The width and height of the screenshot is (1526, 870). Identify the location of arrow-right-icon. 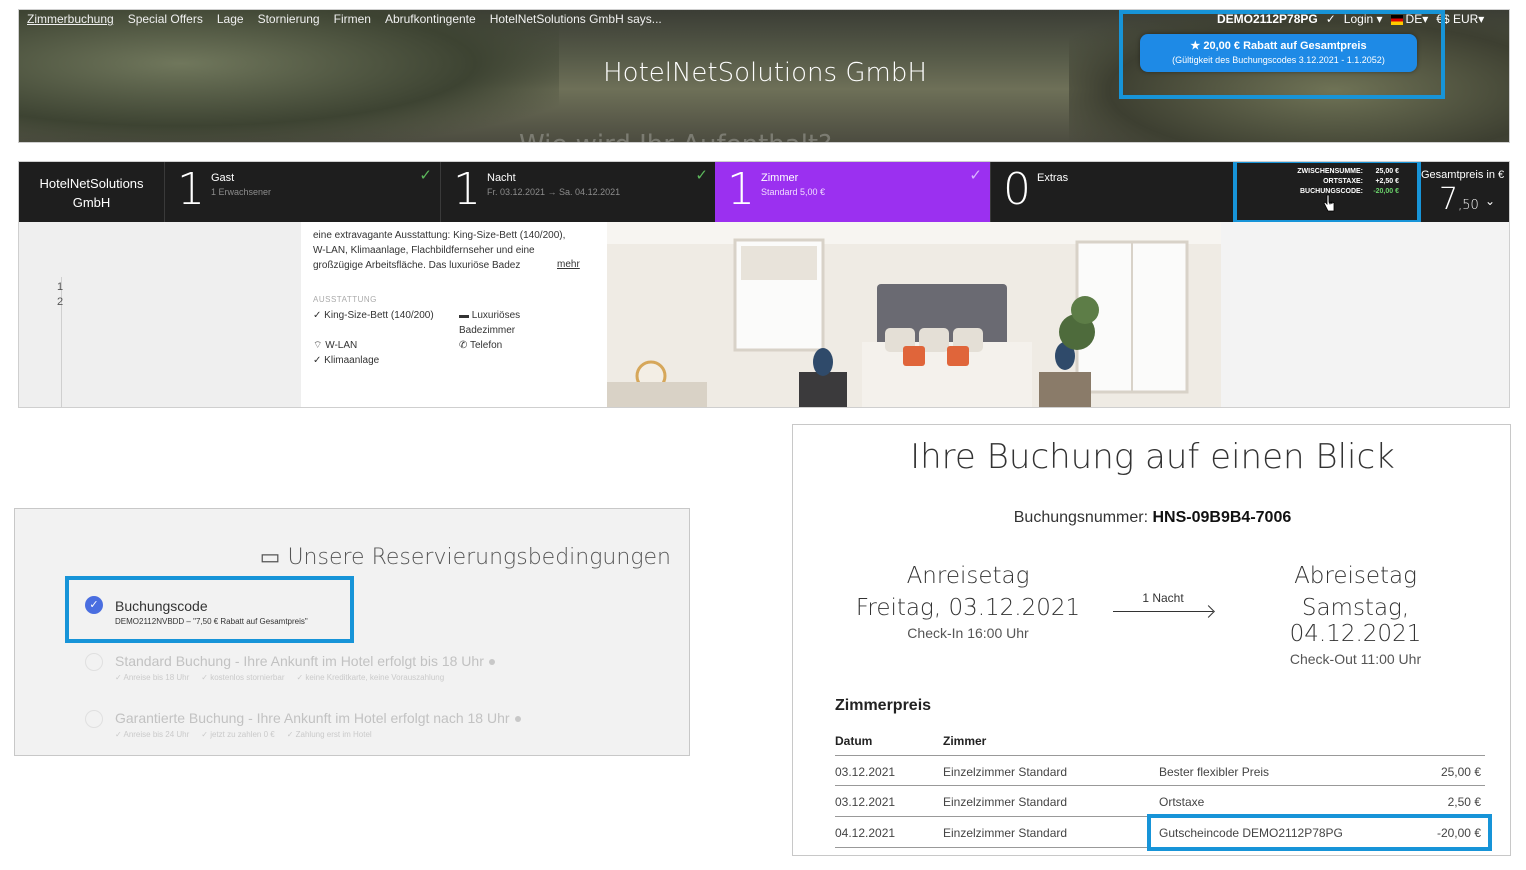
(1163, 613).